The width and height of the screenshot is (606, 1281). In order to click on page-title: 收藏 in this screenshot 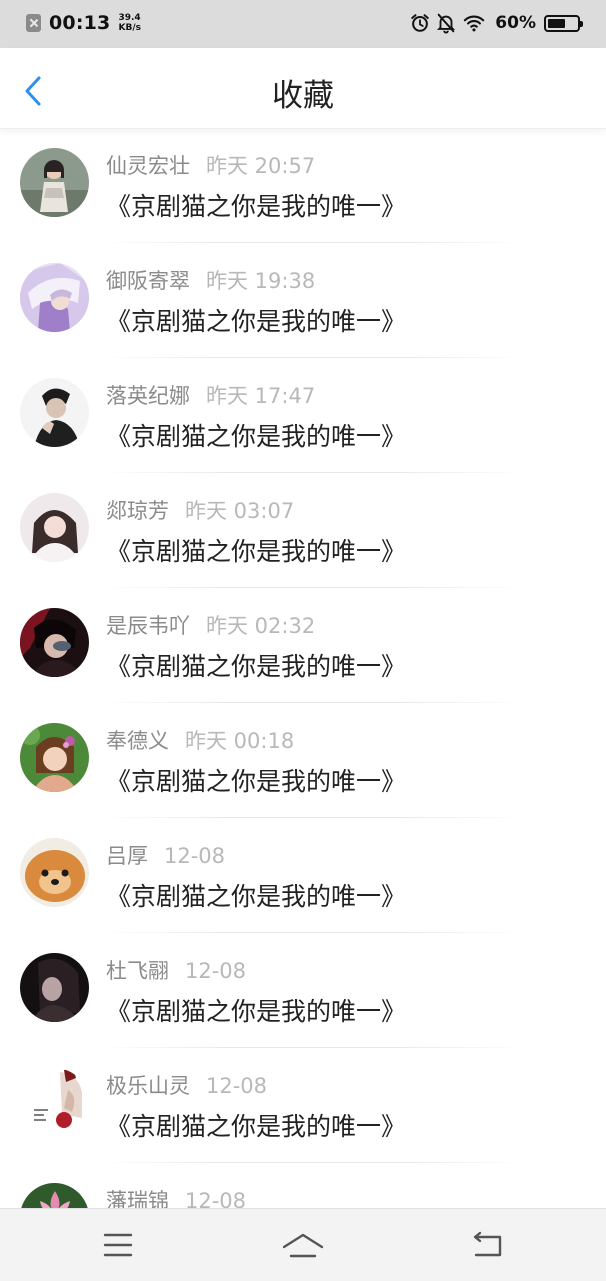, I will do `click(303, 96)`.